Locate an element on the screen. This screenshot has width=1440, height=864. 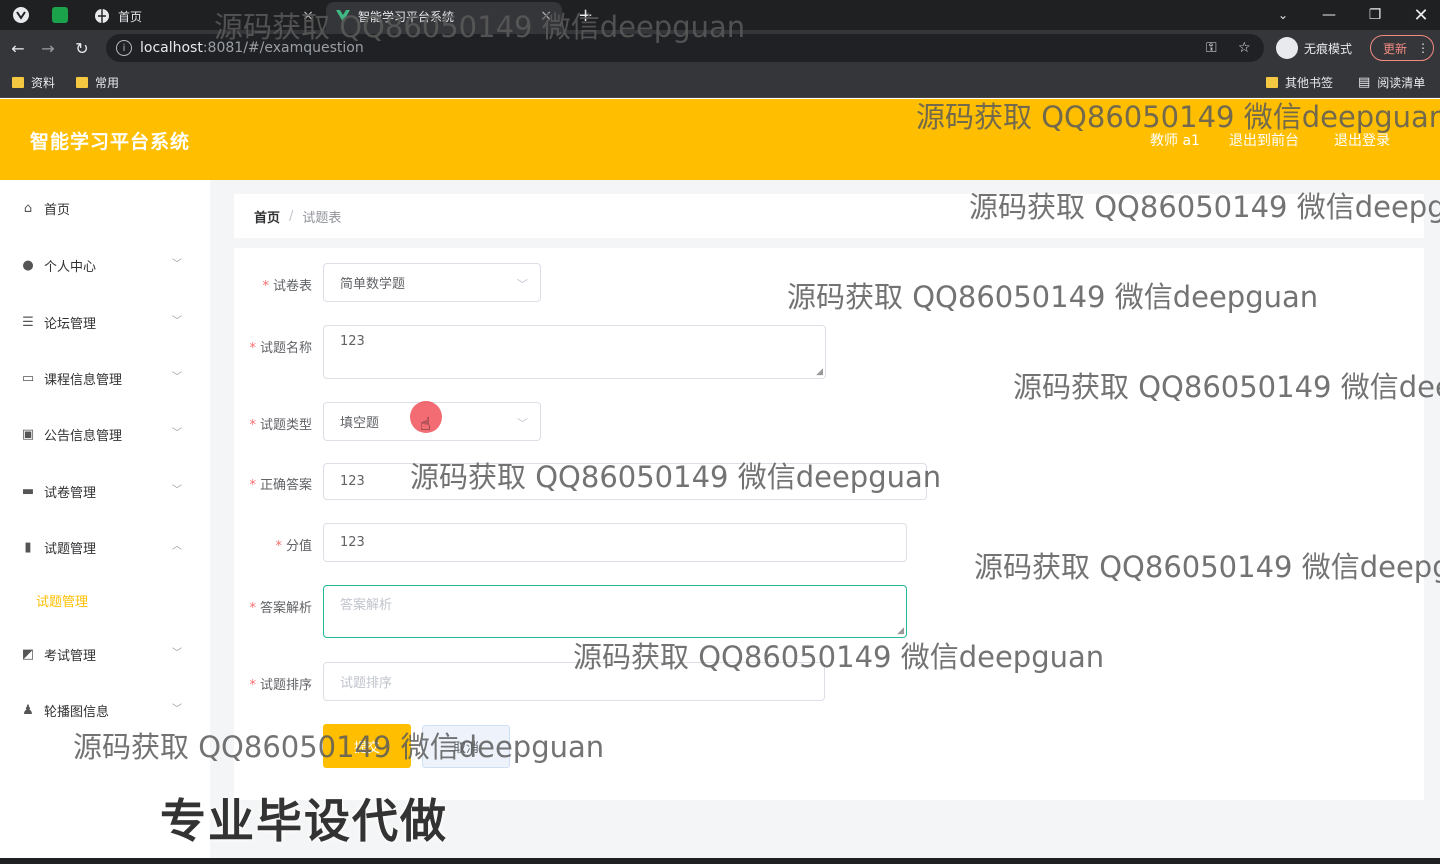
bookmark-label: 其他书签 is located at coordinates (1309, 82).